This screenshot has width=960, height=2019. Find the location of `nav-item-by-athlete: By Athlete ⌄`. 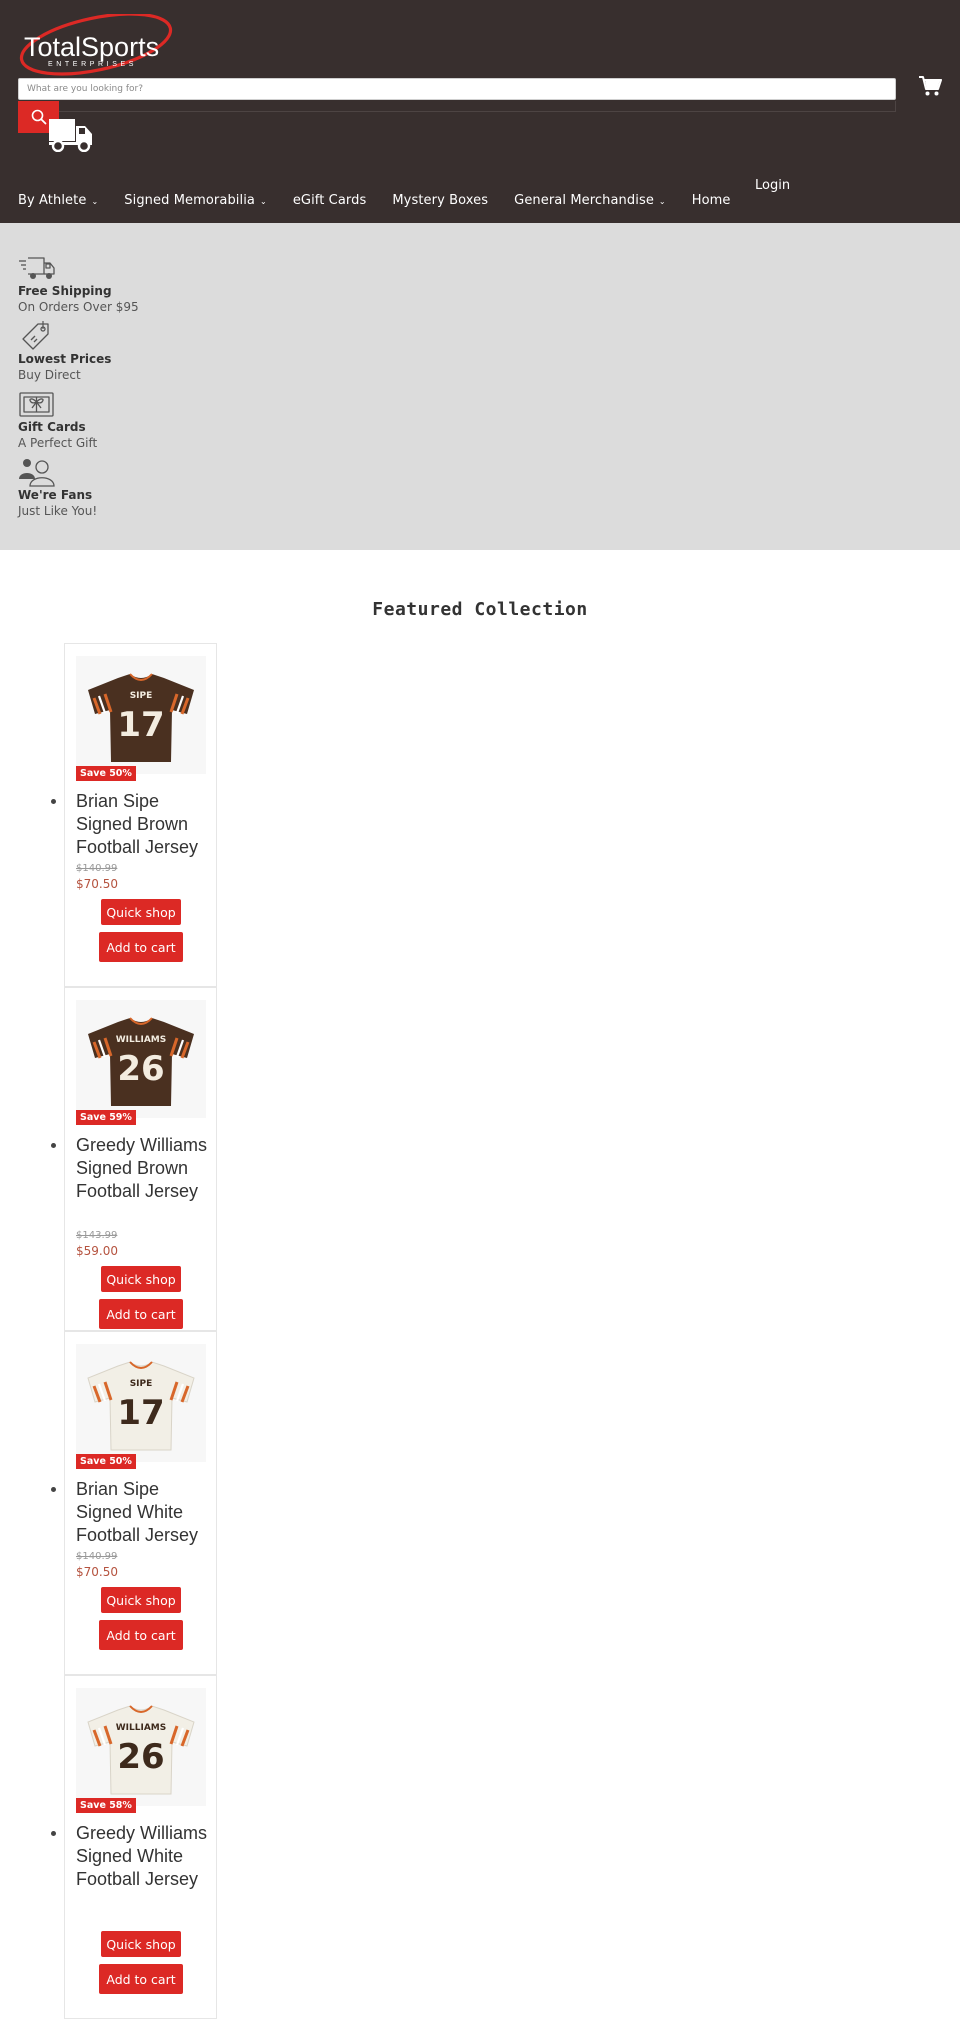

nav-item-by-athlete: By Athlete ⌄ is located at coordinates (58, 200).